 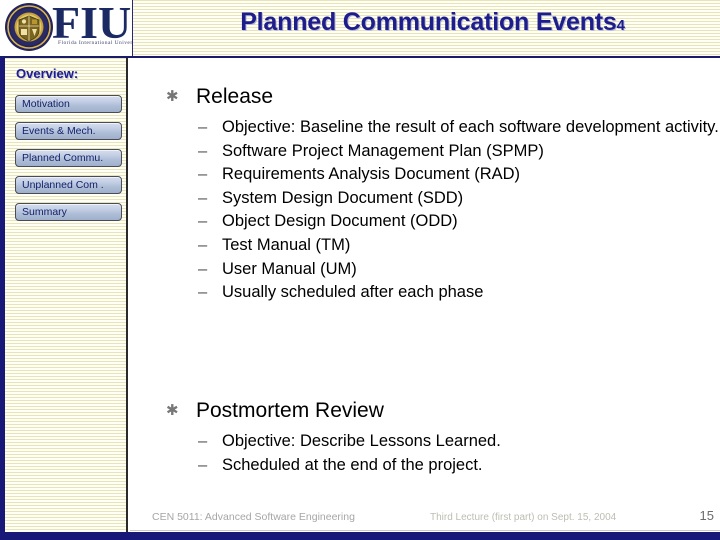 I want to click on sidebar-item-label: Events & Mech., so click(x=59, y=131).